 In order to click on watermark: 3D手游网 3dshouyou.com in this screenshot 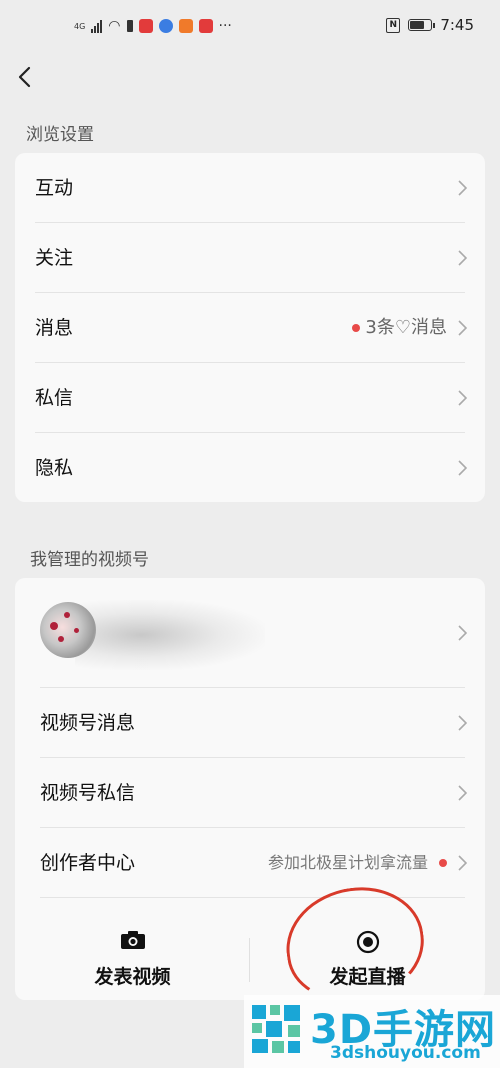, I will do `click(372, 1031)`.